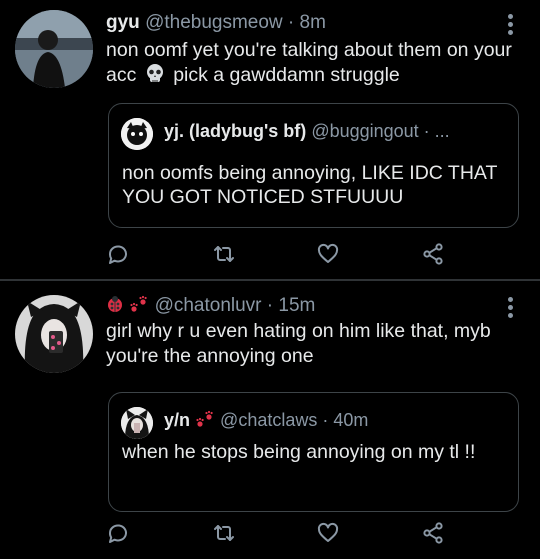  What do you see at coordinates (235, 22) in the screenshot?
I see `handle-time: @thebugsmeow · 8m` at bounding box center [235, 22].